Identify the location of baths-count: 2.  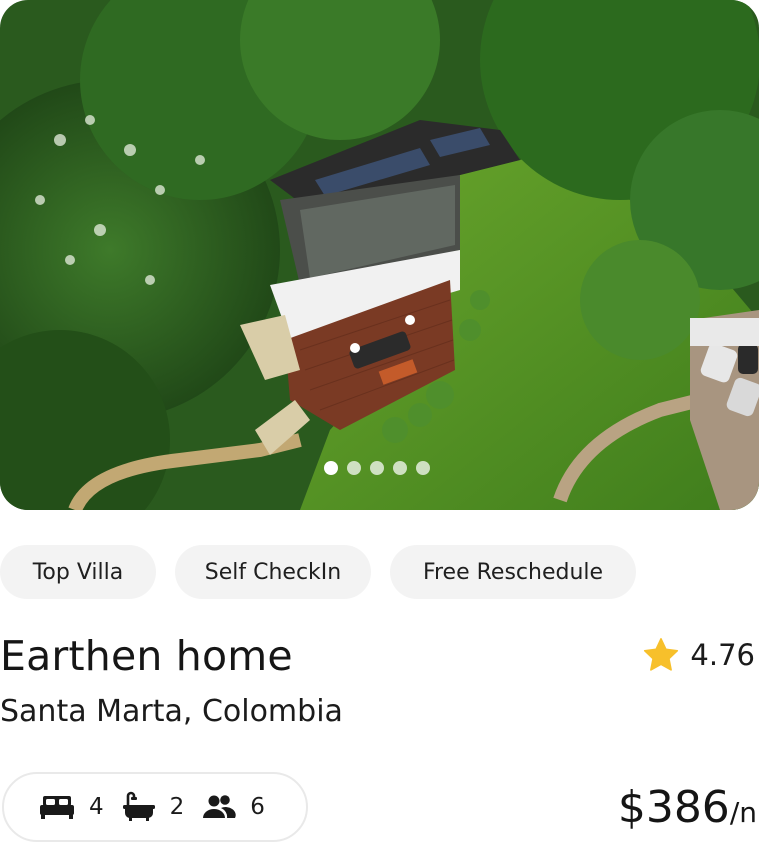
(177, 807).